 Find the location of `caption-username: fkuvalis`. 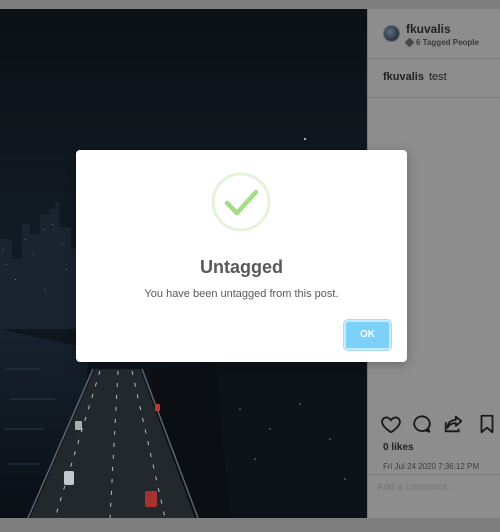

caption-username: fkuvalis is located at coordinates (403, 77).